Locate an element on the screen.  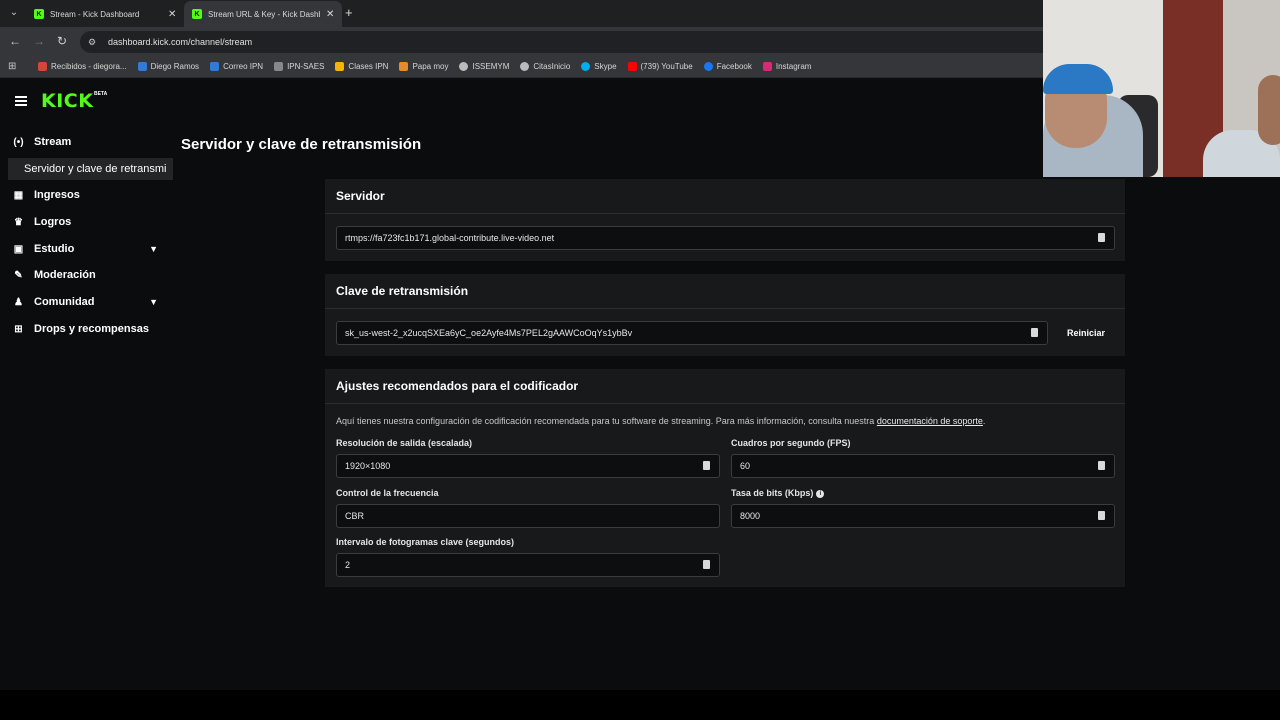
sidebar-item-estudio: ▣ Estudio ▼ is located at coordinates (87, 249).